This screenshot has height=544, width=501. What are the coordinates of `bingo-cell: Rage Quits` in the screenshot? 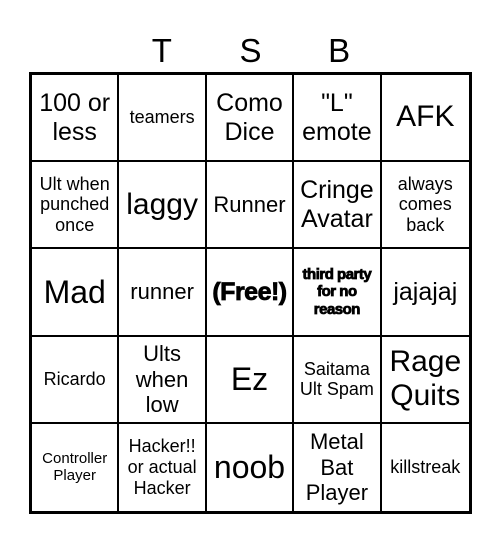 It's located at (425, 380).